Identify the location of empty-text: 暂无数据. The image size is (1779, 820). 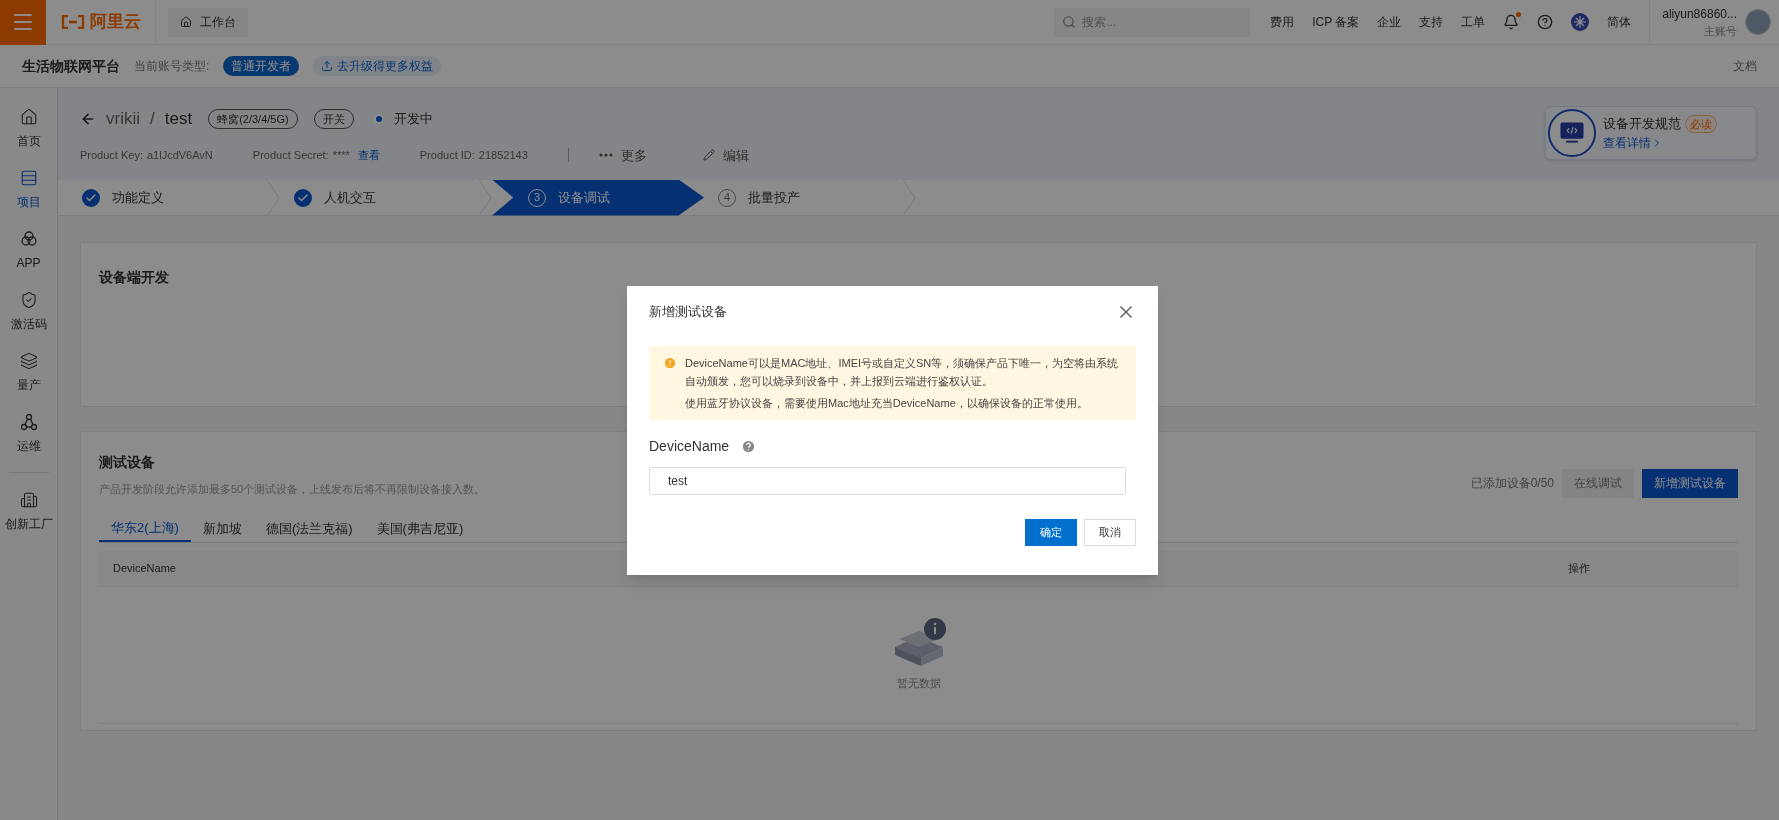
(918, 684).